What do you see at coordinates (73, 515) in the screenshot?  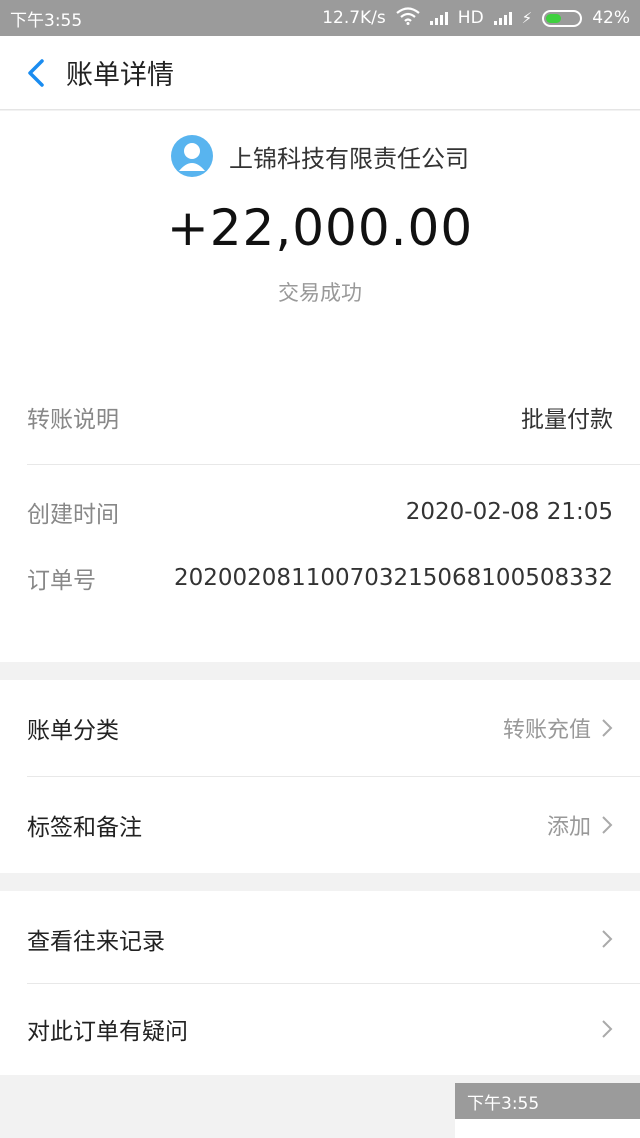 I see `detail-label: 创建时间` at bounding box center [73, 515].